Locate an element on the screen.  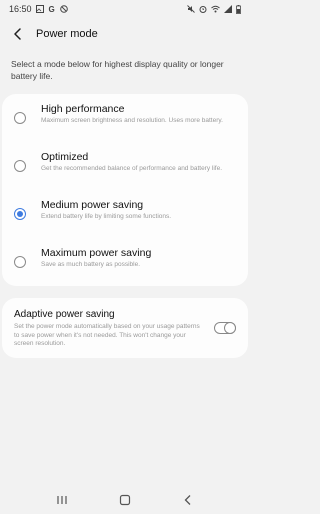
signal-icon is located at coordinates (228, 9).